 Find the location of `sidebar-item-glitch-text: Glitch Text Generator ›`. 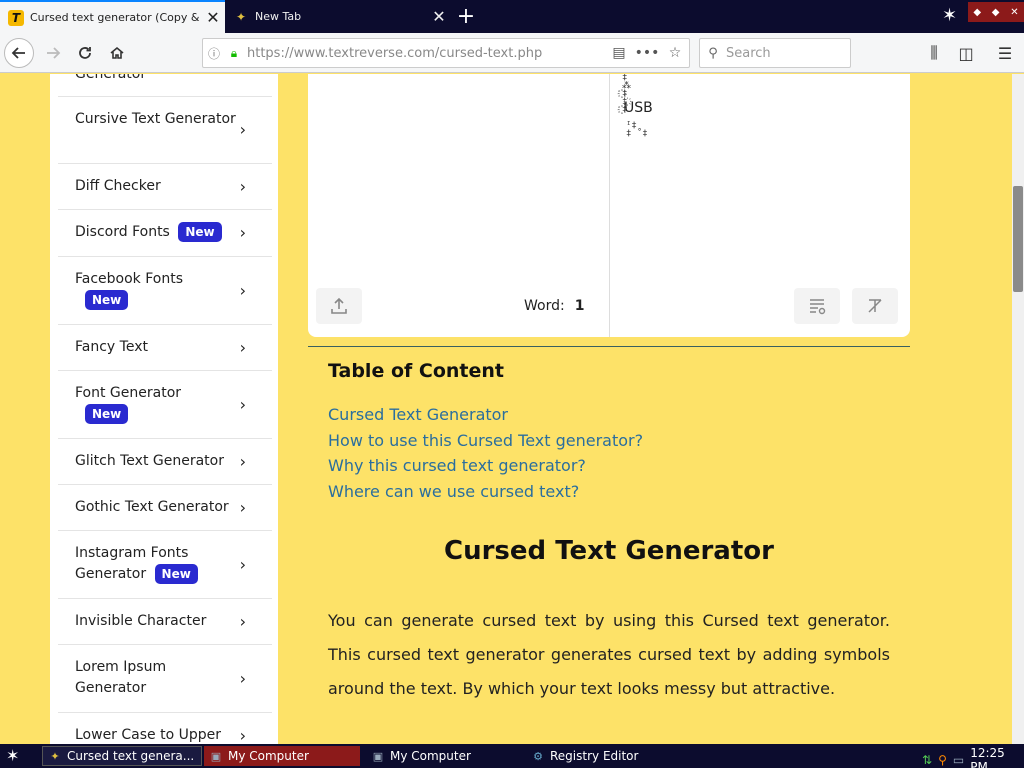

sidebar-item-glitch-text: Glitch Text Generator › is located at coordinates (165, 462).